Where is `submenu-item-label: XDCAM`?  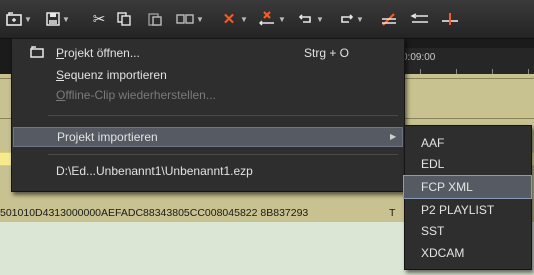
submenu-item-label: XDCAM is located at coordinates (443, 253).